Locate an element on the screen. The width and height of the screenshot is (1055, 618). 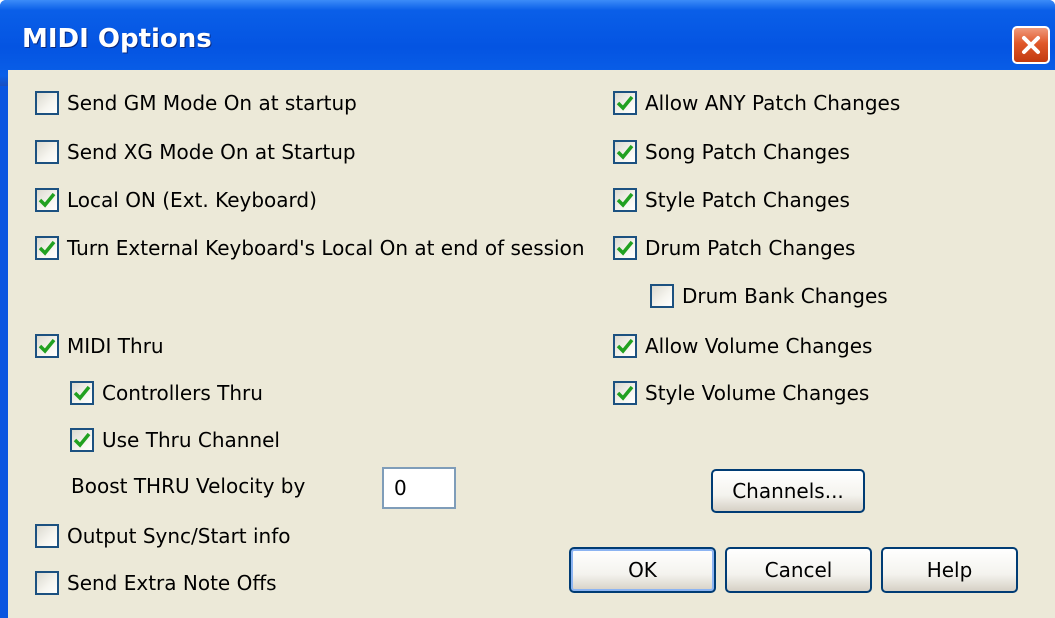
checkbox-label: Use Thru Channel is located at coordinates (191, 440).